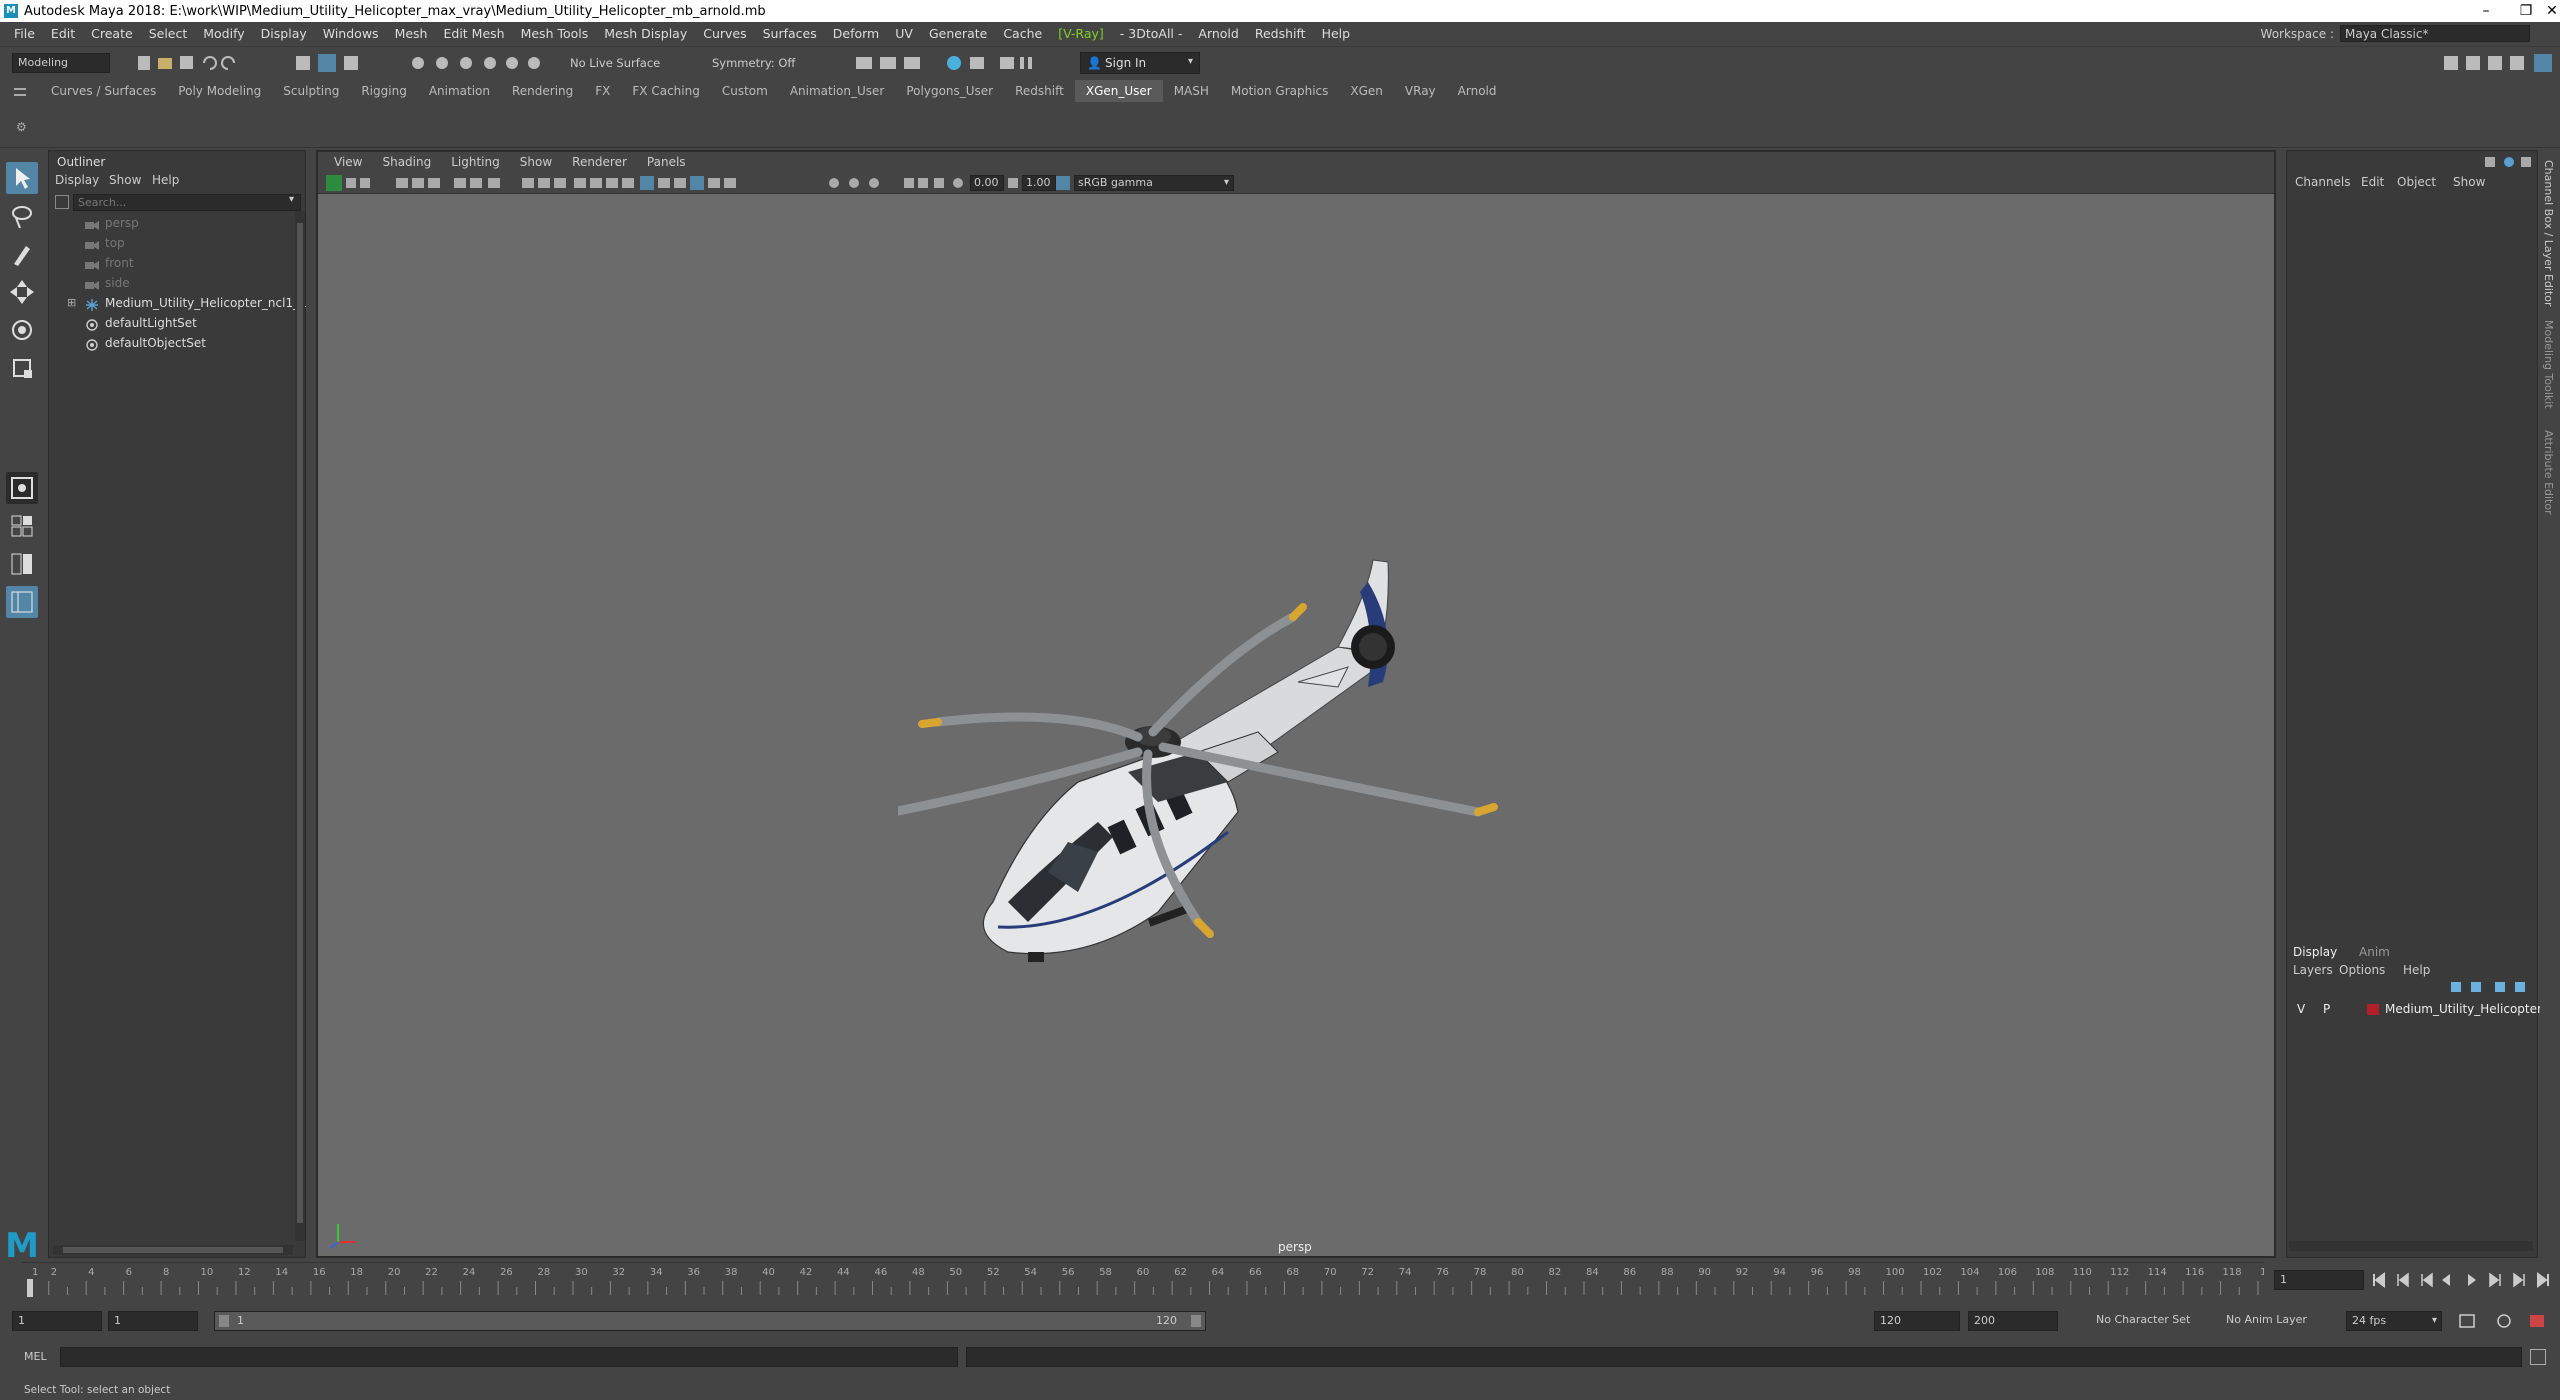 This screenshot has height=1400, width=2560. Describe the element at coordinates (1218, 33) in the screenshot. I see `menu-arnold: Arnold` at that location.